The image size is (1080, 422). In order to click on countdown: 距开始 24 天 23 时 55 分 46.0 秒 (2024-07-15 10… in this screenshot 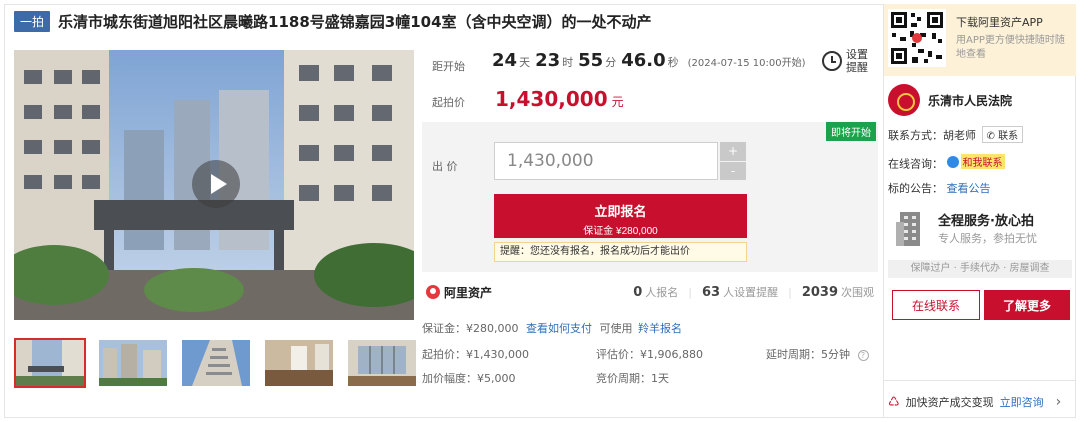, I will do `click(650, 64)`.